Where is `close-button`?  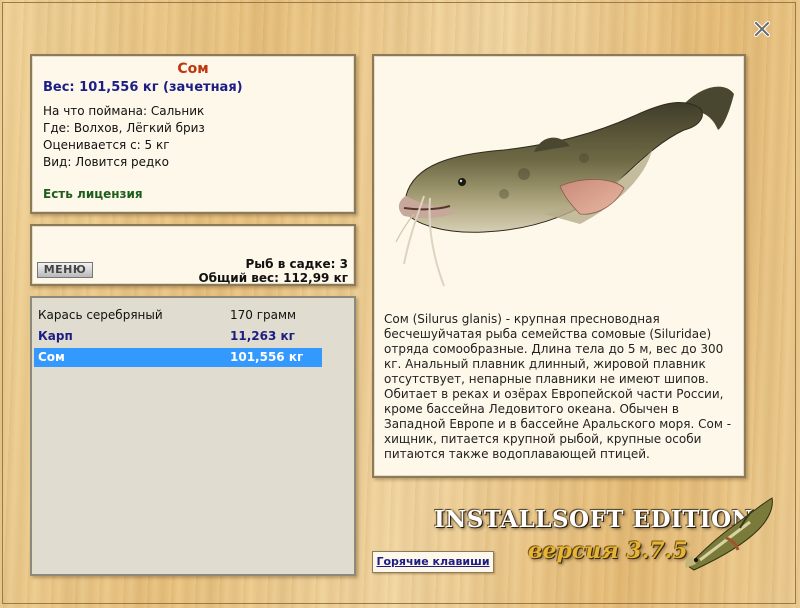 close-button is located at coordinates (762, 29).